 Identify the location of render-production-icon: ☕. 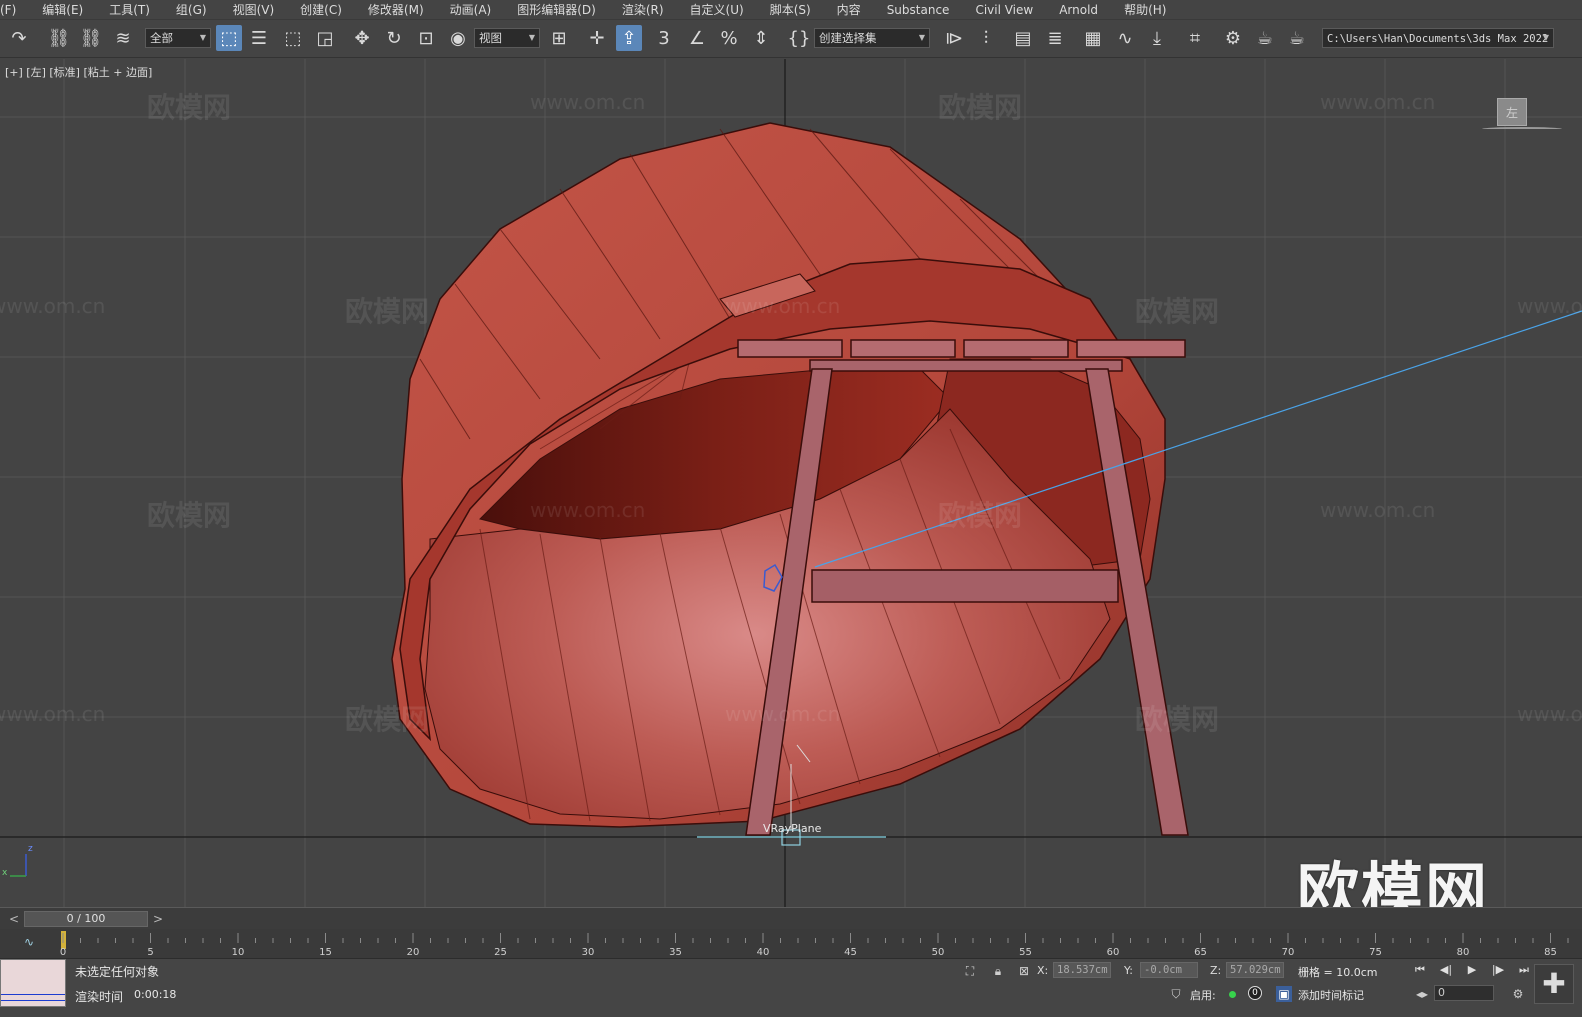
(1297, 38).